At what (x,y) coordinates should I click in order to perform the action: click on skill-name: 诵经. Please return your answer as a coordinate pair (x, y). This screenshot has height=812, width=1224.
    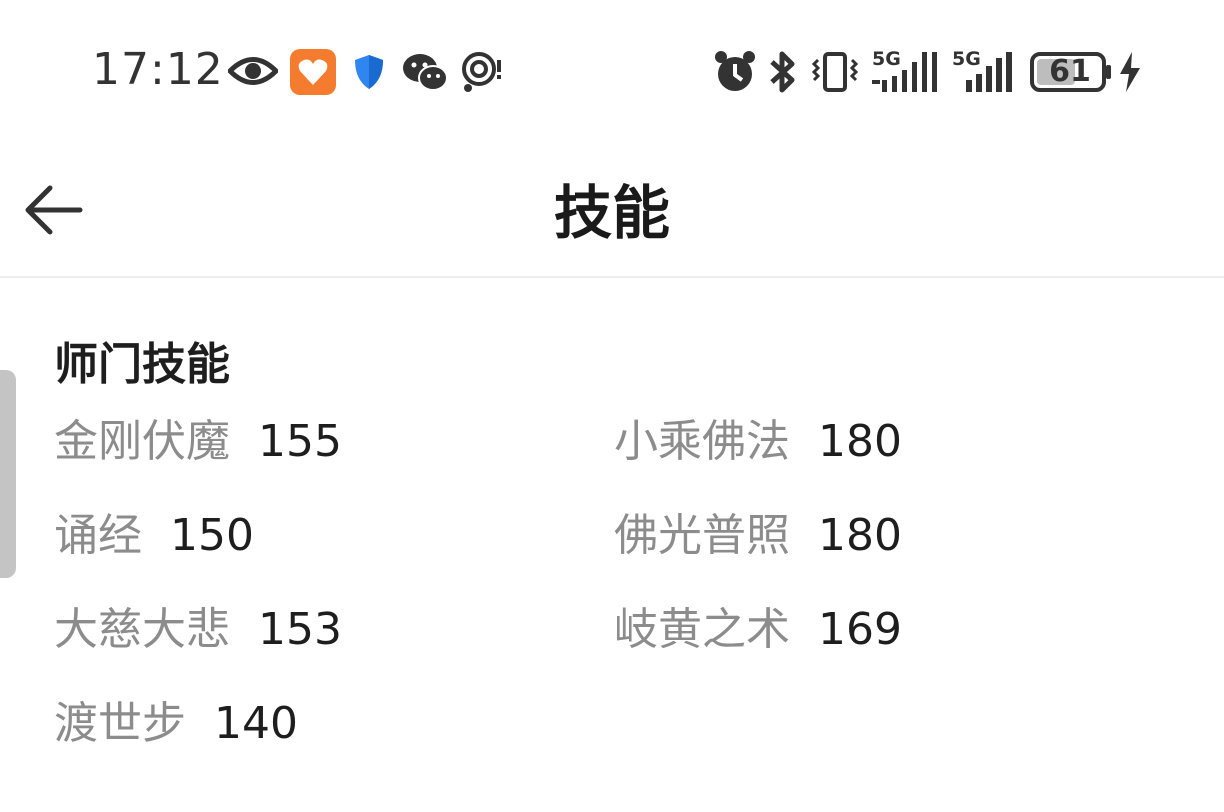
    Looking at the image, I should click on (98, 535).